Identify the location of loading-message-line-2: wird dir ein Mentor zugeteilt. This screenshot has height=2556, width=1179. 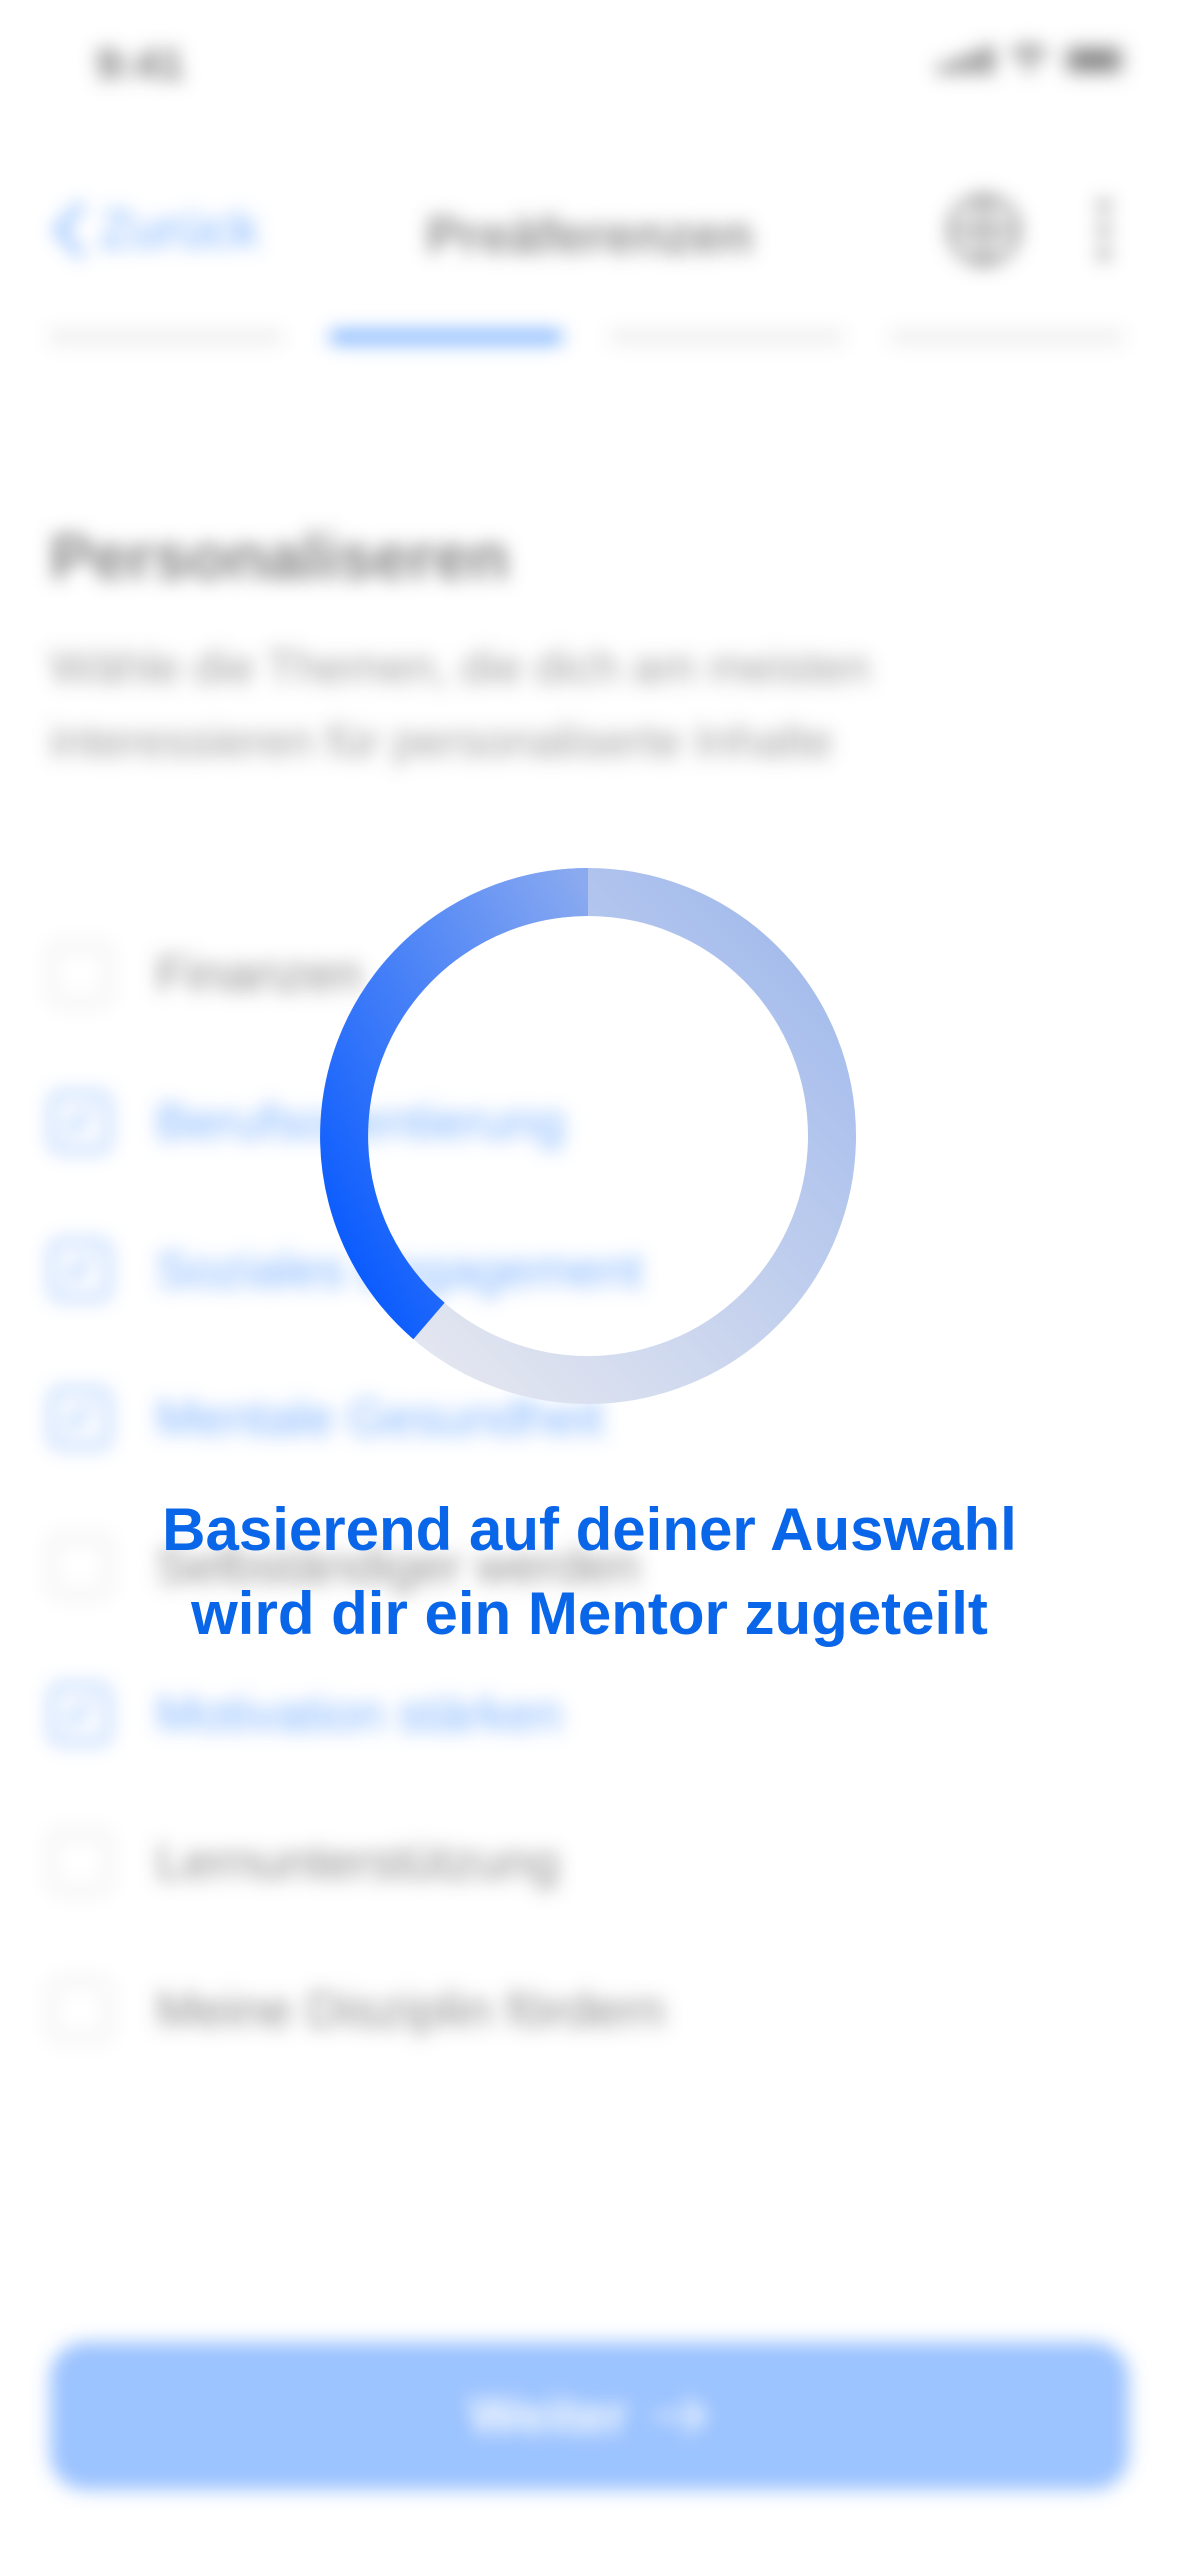
(589, 1613).